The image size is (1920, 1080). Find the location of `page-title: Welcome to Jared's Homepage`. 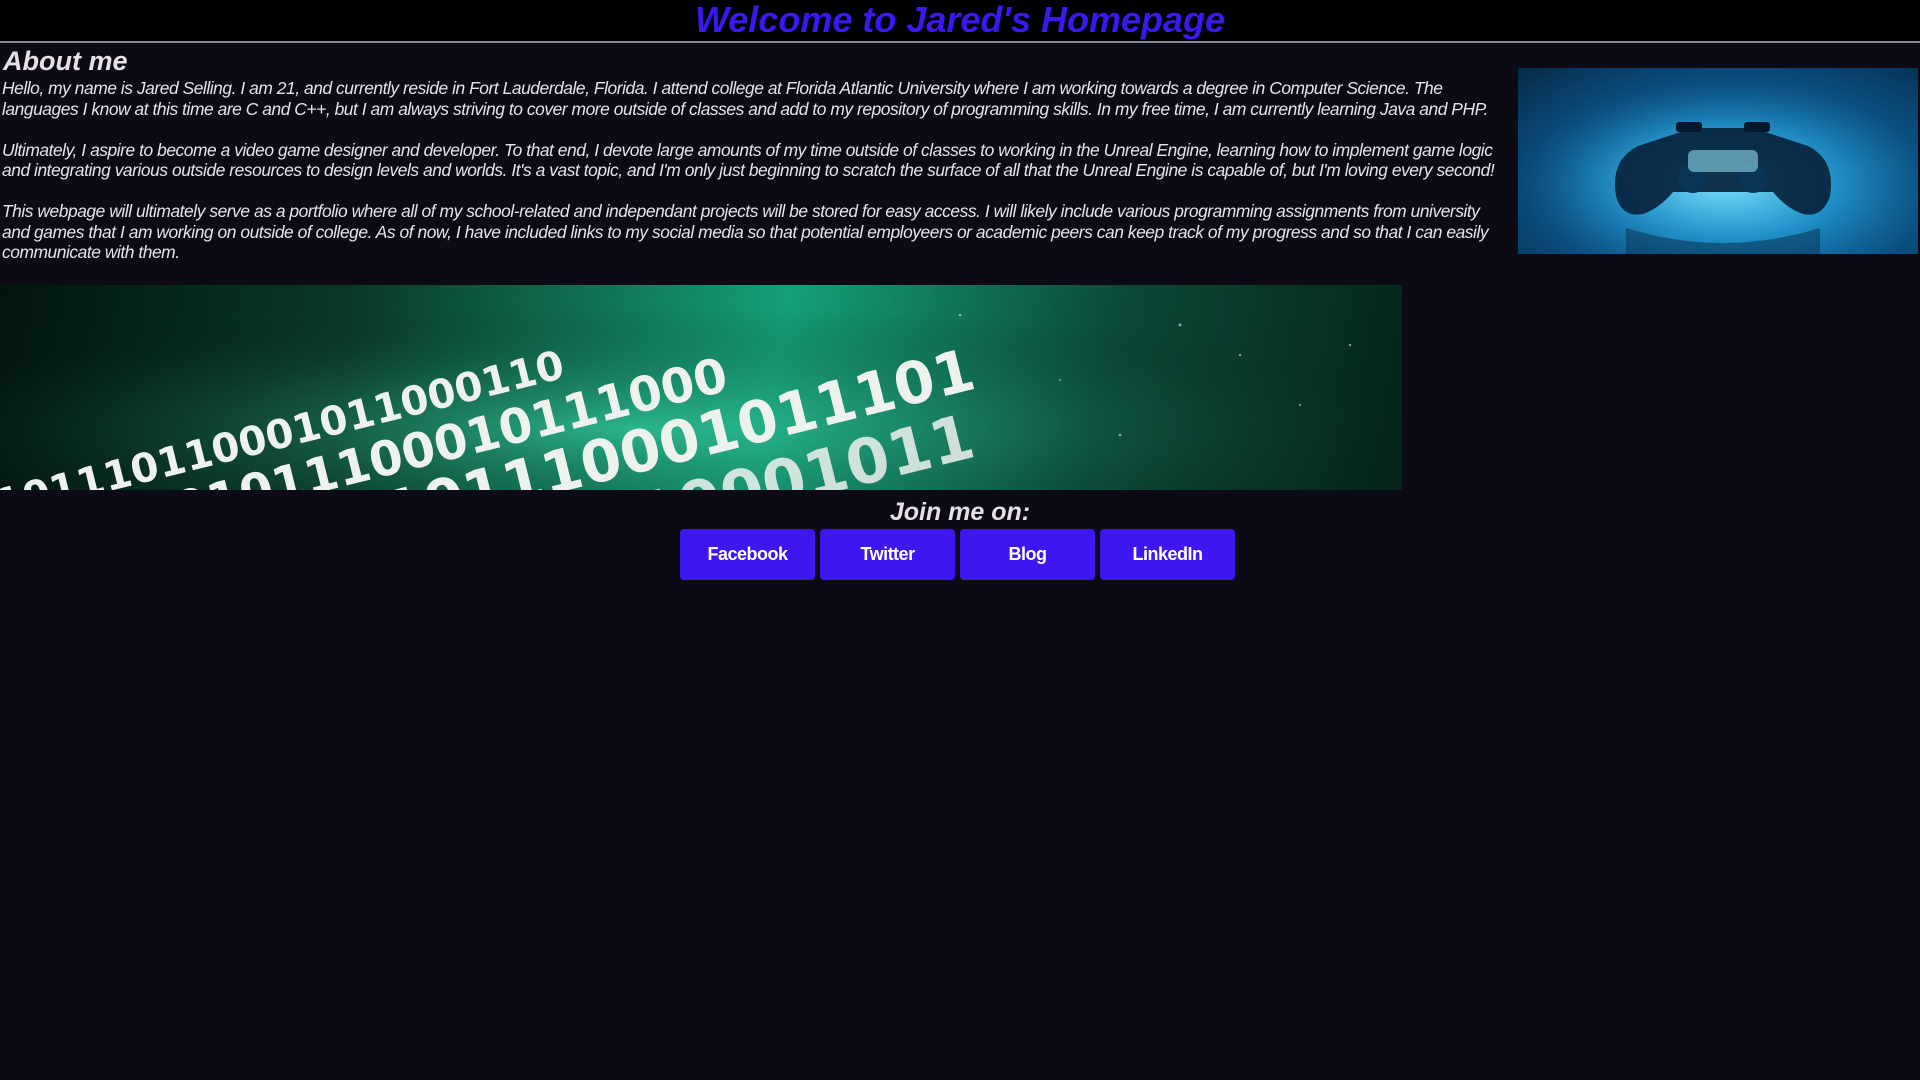

page-title: Welcome to Jared's Homepage is located at coordinates (960, 20).